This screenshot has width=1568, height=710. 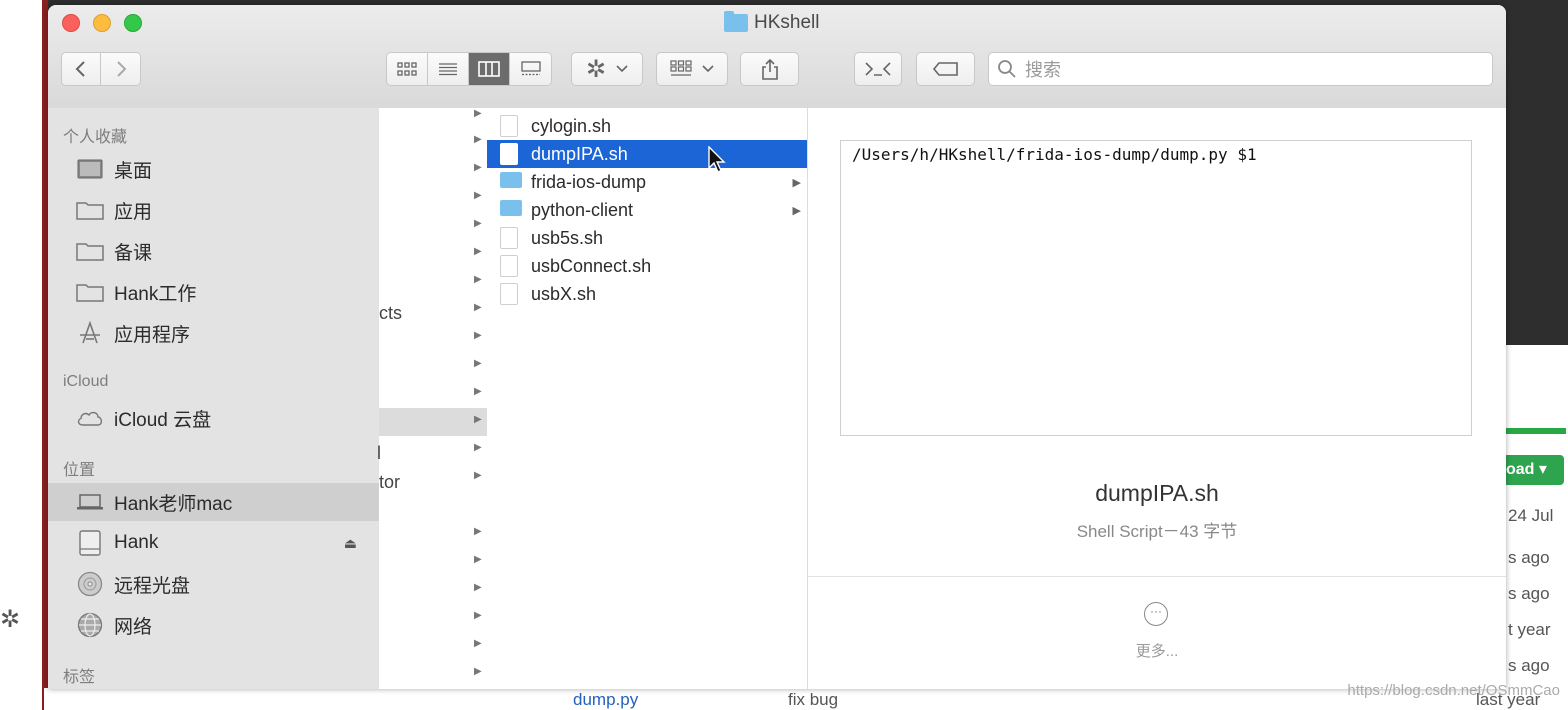 What do you see at coordinates (589, 181) in the screenshot?
I see `folder-name: frida-ios-dump` at bounding box center [589, 181].